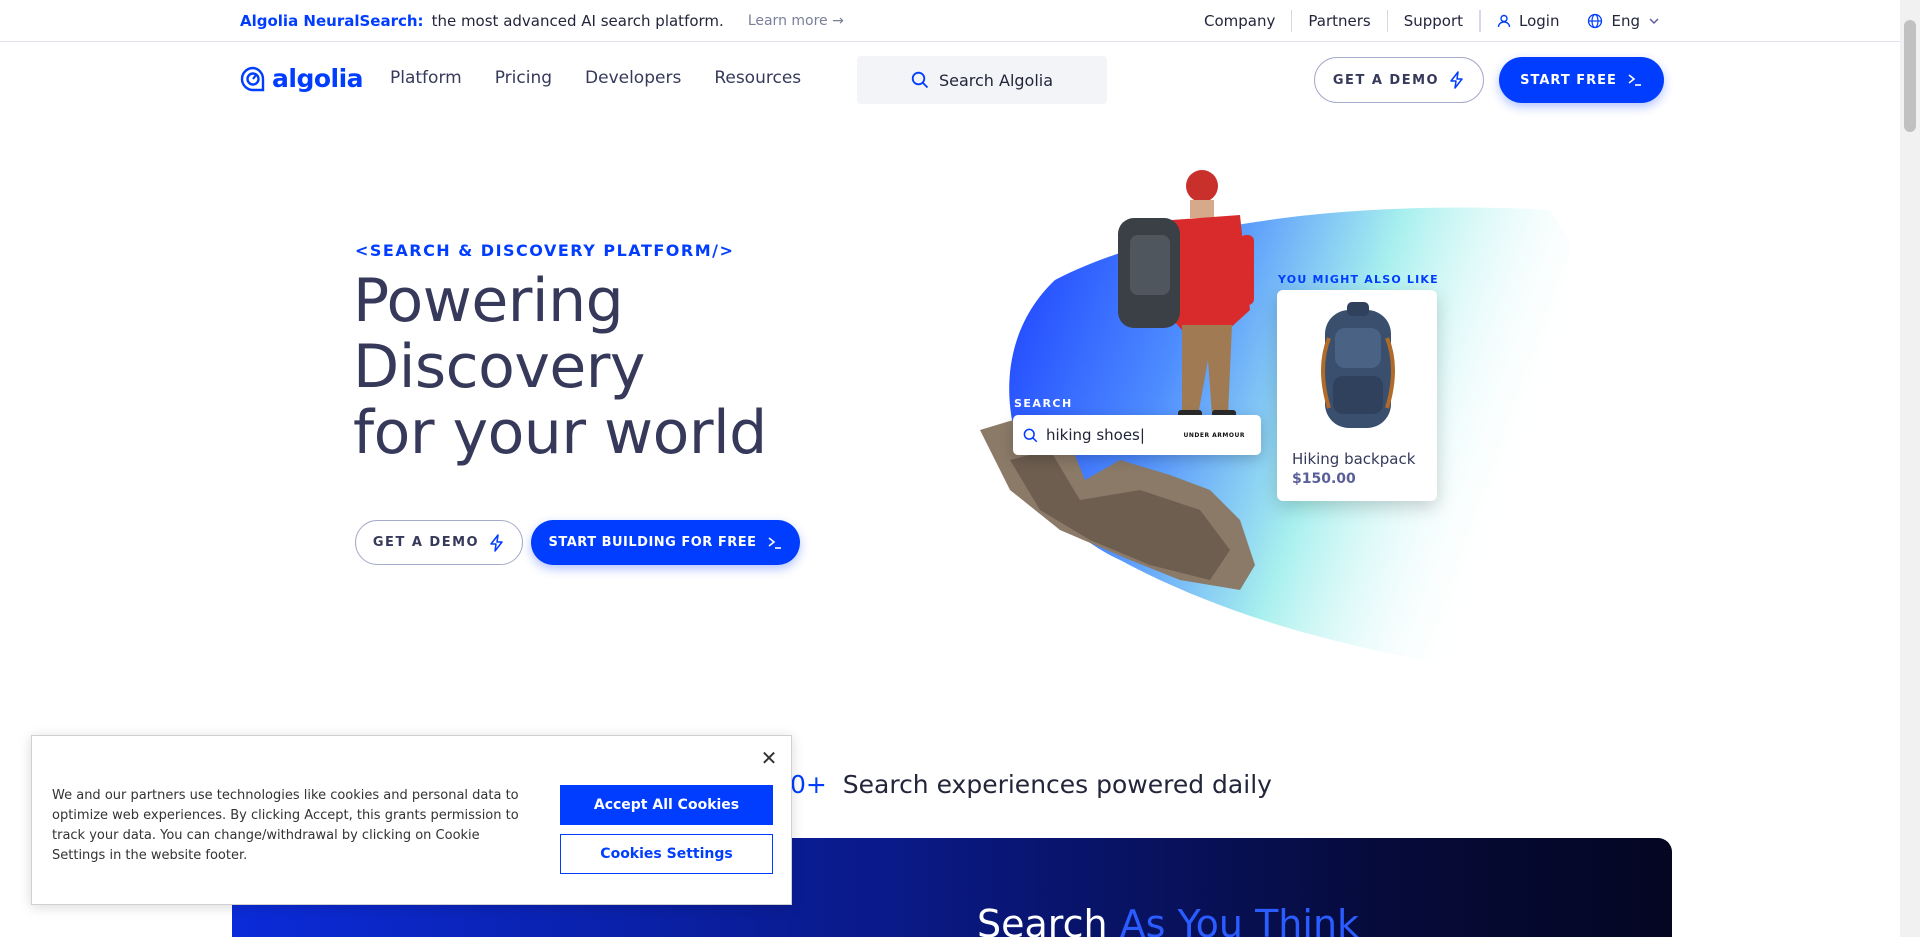  I want to click on under-armour-logo: UNDER ARMOUR, so click(1214, 435).